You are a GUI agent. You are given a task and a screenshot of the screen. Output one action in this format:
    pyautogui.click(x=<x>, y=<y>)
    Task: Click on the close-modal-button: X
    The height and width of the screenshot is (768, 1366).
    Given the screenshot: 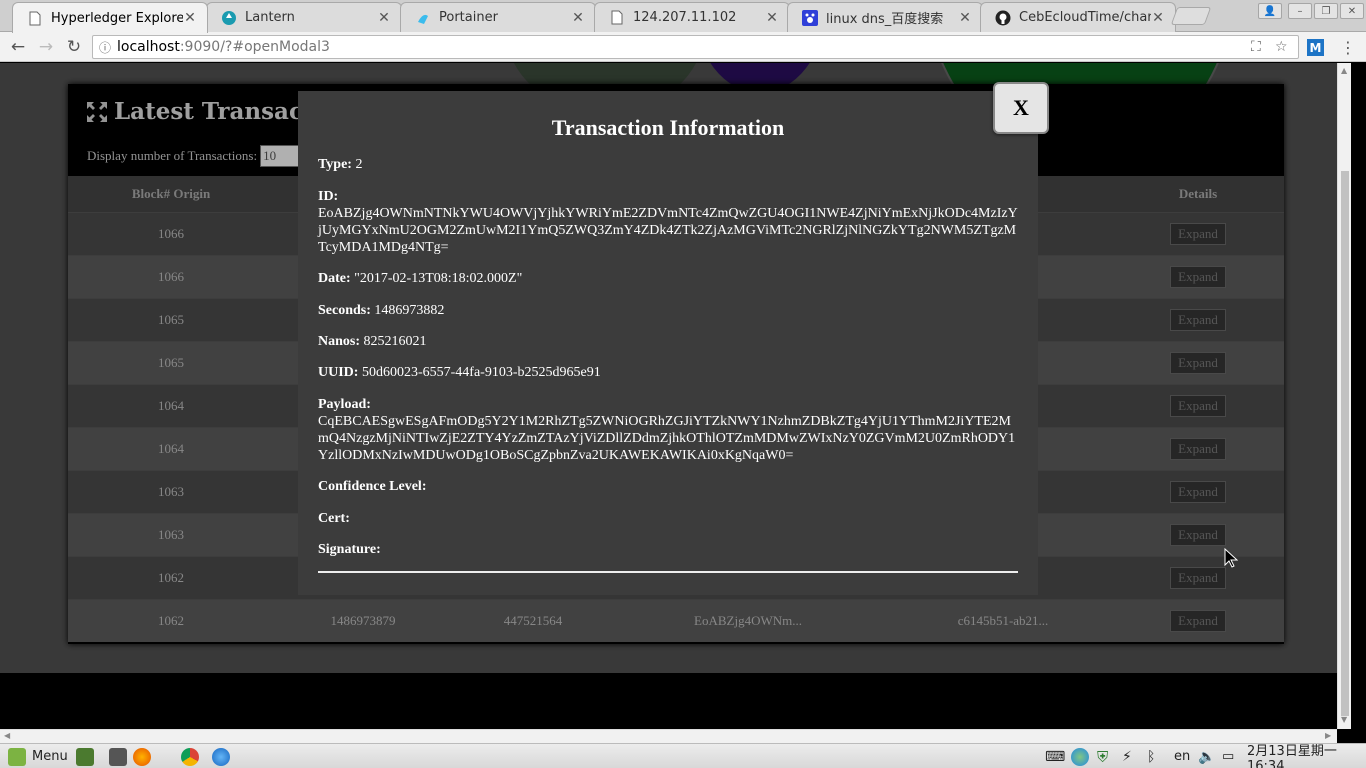 What is the action you would take?
    pyautogui.click(x=1021, y=108)
    